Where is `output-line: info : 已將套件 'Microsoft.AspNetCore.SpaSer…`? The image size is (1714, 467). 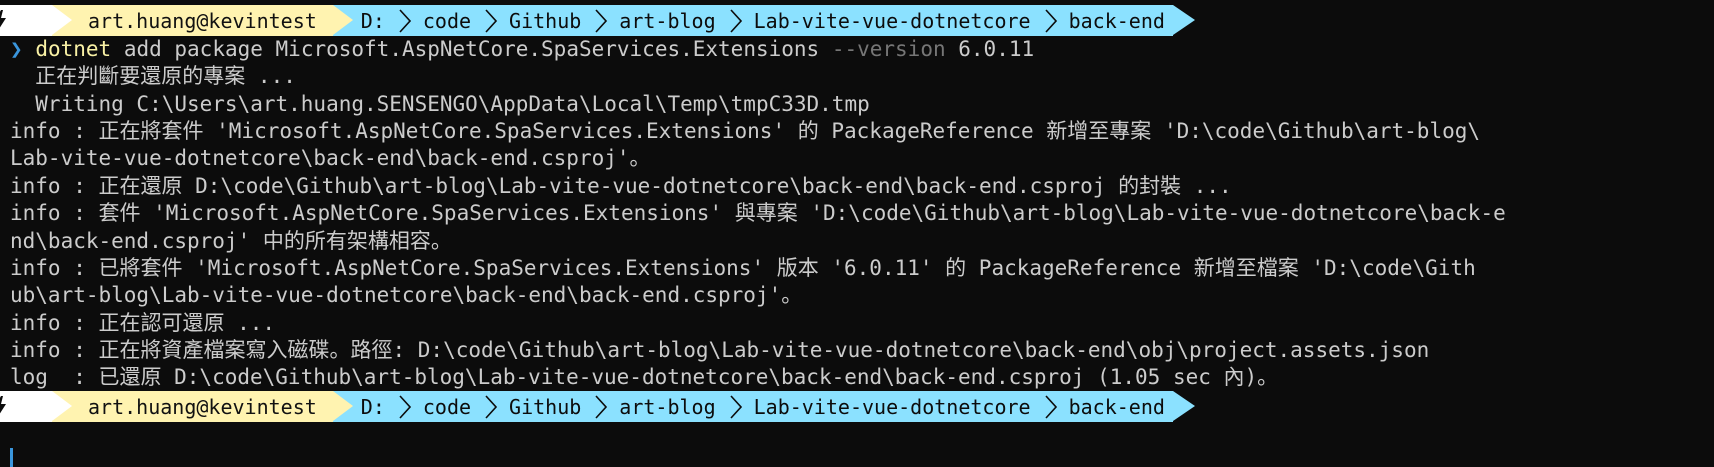
output-line: info : 已將套件 'Microsoft.AspNetCore.SpaSer… is located at coordinates (743, 268).